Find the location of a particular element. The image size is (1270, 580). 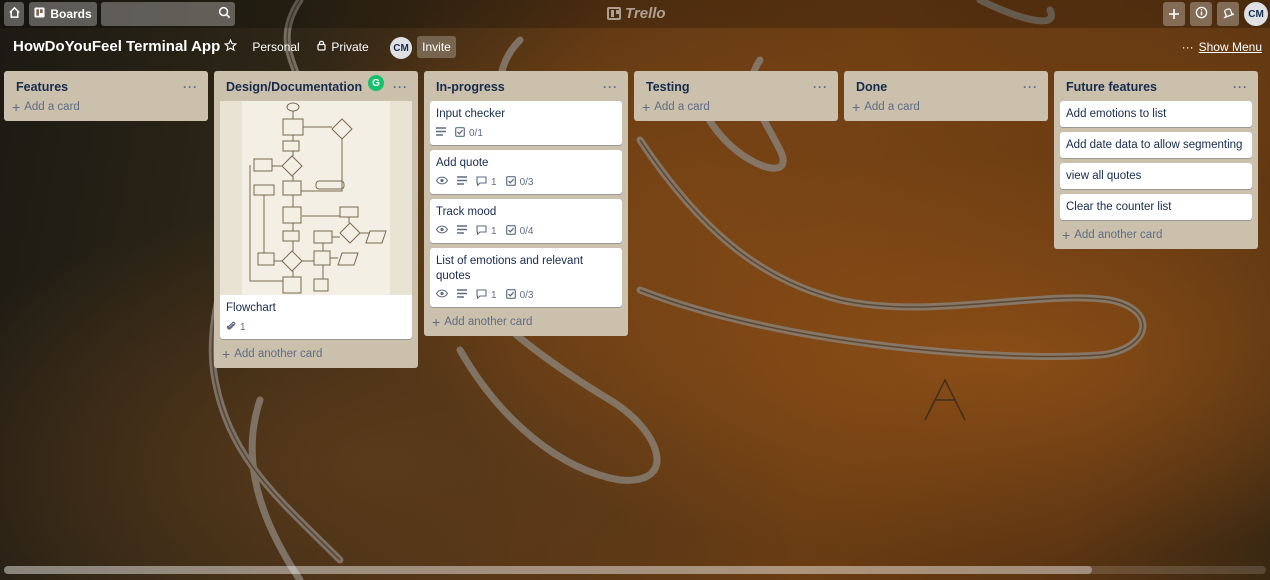

list-title: Done is located at coordinates (871, 87).